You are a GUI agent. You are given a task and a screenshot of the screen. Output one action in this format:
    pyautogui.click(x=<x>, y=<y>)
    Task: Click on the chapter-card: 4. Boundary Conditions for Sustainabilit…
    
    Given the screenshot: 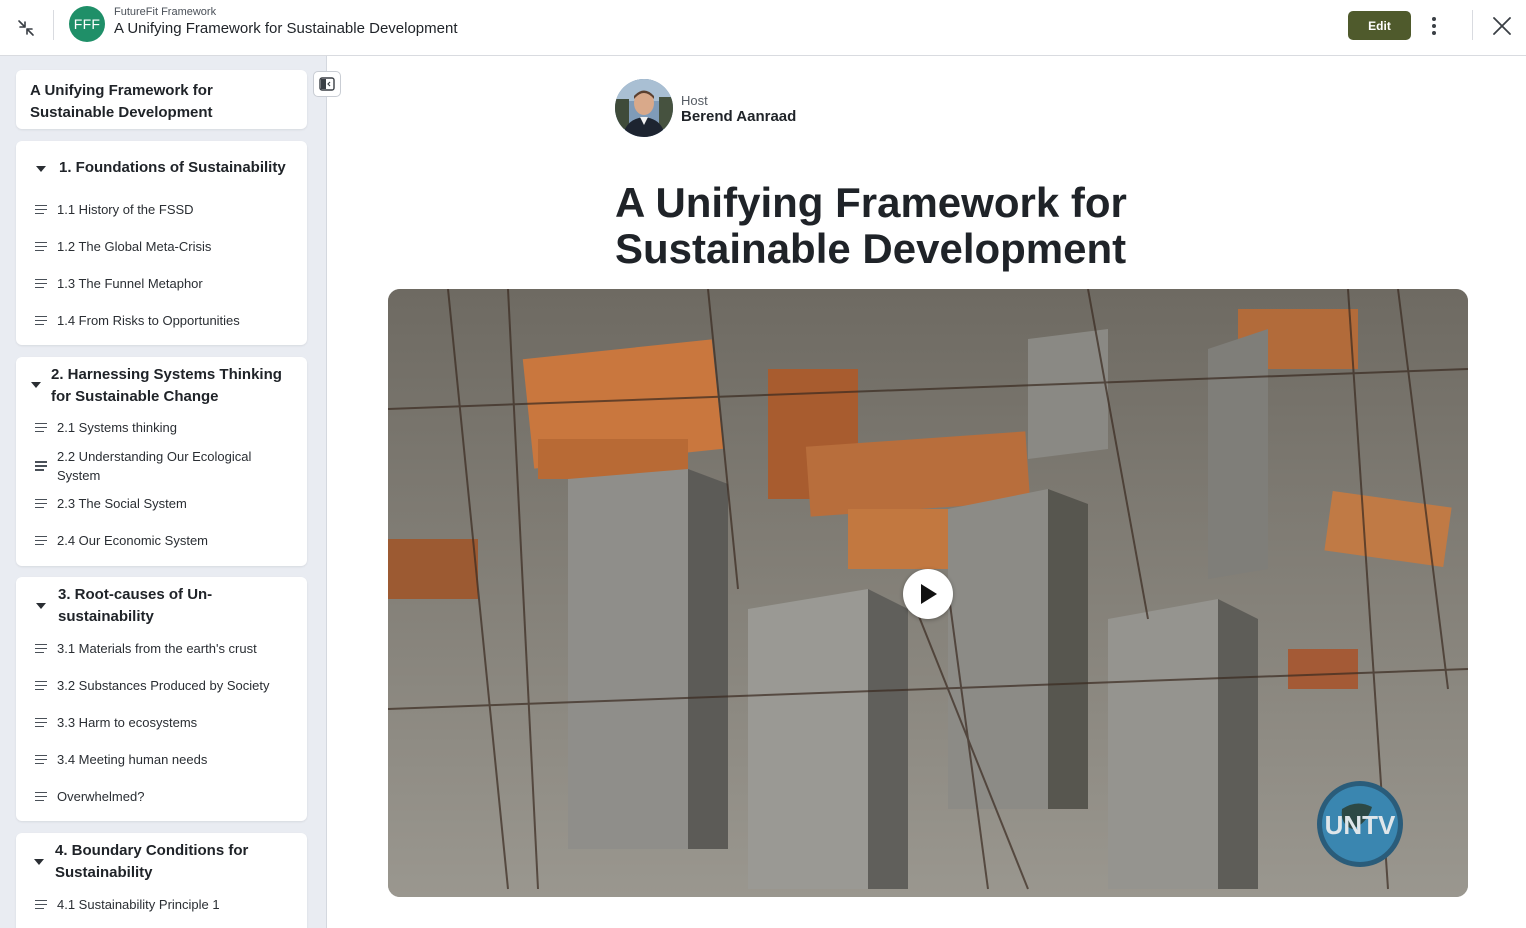 What is the action you would take?
    pyautogui.click(x=161, y=880)
    